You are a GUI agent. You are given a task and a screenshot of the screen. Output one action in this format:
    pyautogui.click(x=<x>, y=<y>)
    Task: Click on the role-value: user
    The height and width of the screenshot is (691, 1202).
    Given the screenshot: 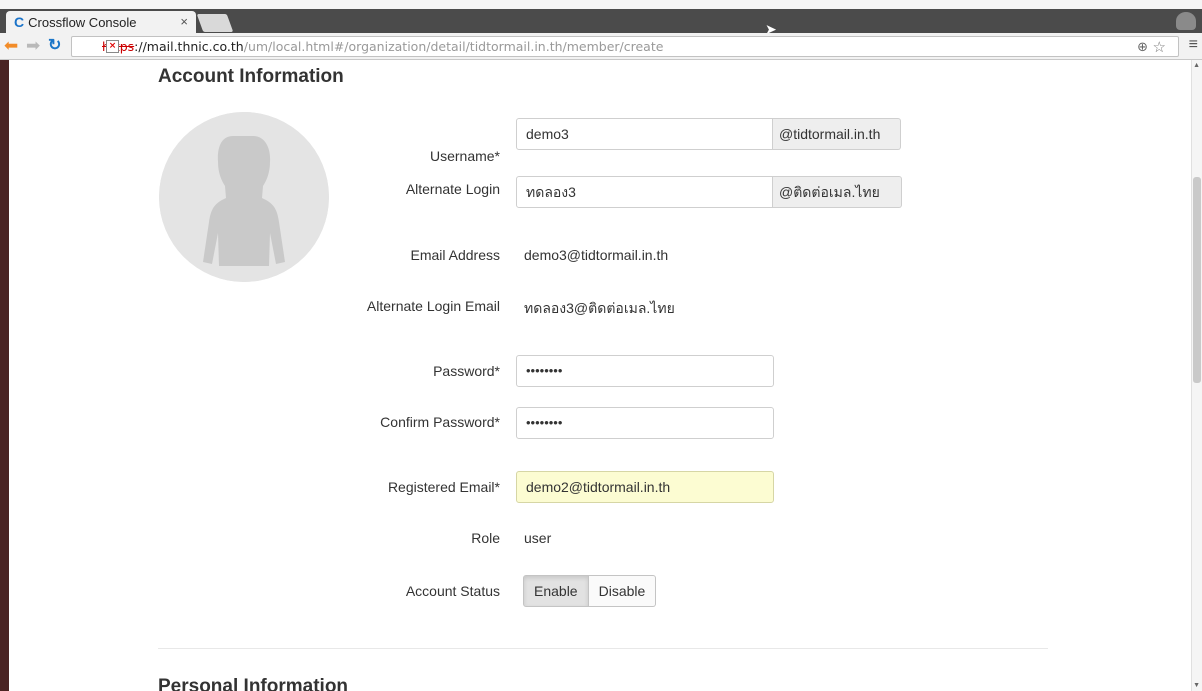 What is the action you would take?
    pyautogui.click(x=538, y=538)
    